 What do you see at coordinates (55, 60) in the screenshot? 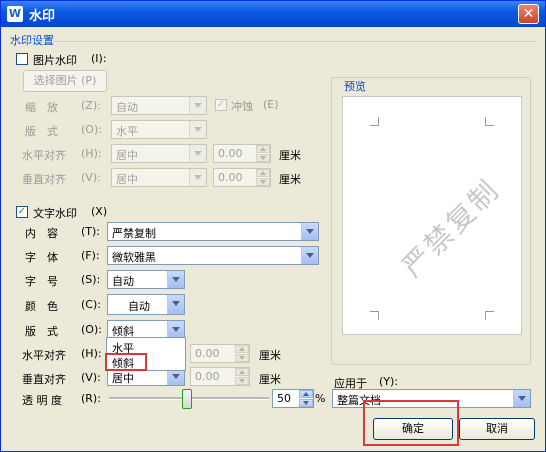
I see `picture-watermark-label: 图片水印` at bounding box center [55, 60].